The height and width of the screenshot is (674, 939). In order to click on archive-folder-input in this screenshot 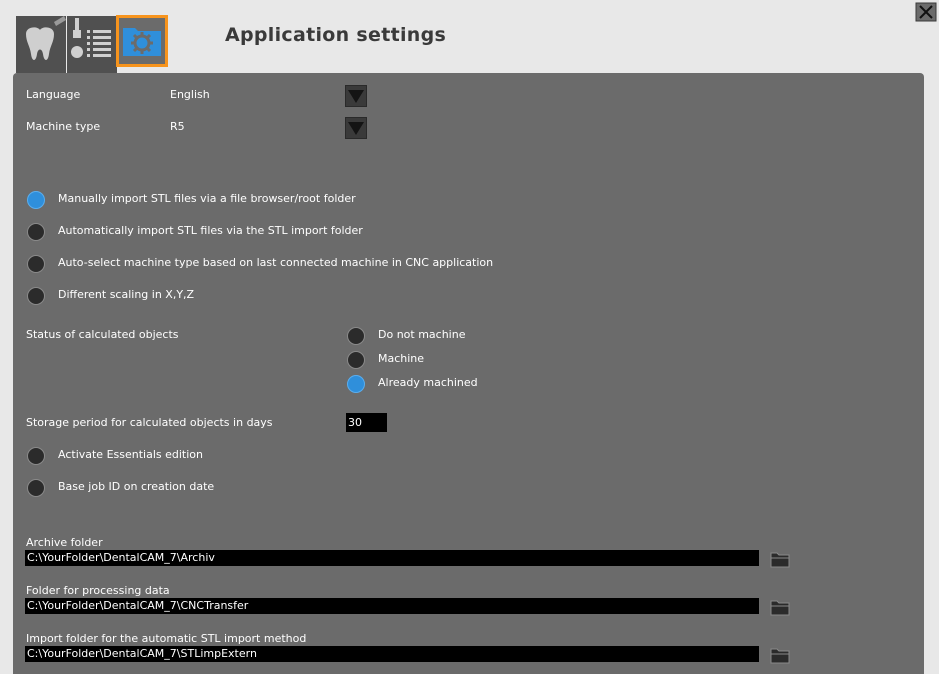, I will do `click(392, 558)`.